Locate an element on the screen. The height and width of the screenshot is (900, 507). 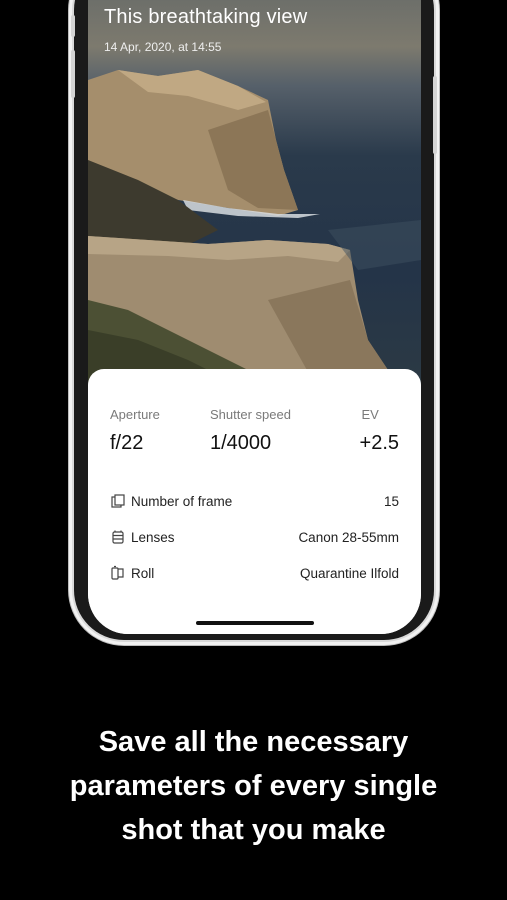
photo-date: 14 Apr, 2020, at 14:55 is located at coordinates (163, 47).